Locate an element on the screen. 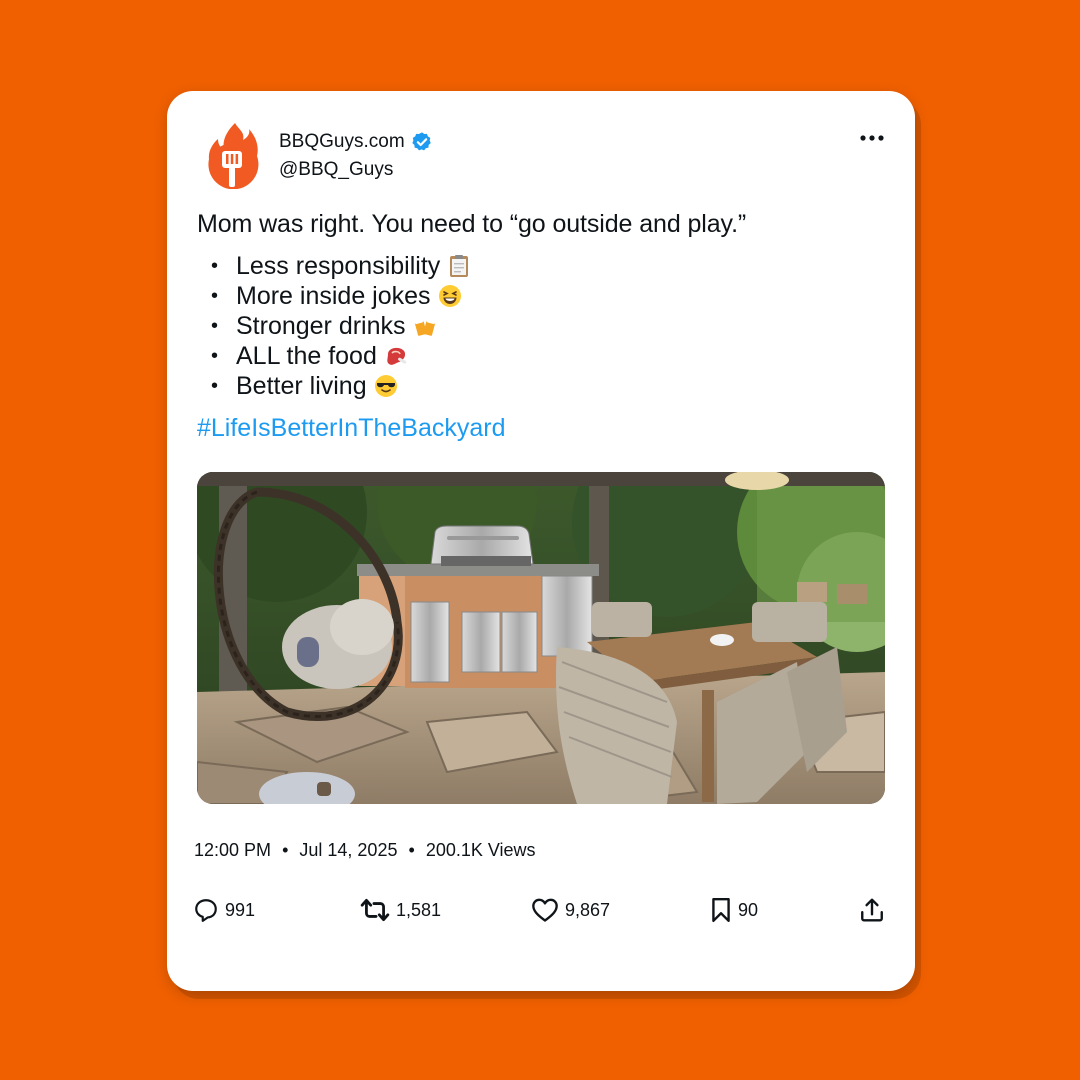  bullet-text: Better living is located at coordinates (301, 386).